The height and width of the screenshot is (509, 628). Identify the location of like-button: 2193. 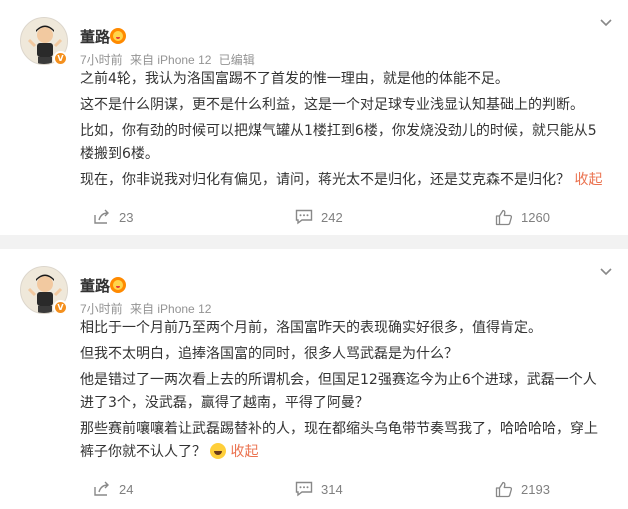
(522, 489).